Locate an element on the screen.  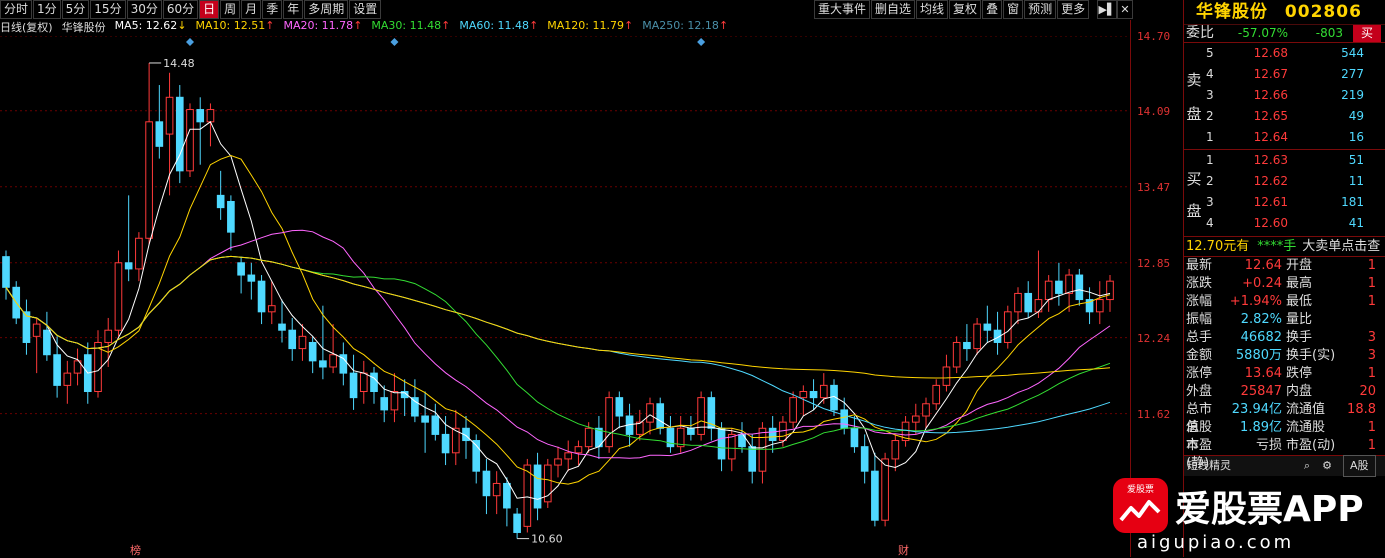
order-book-row: 2 12.62 11 is located at coordinates (1284, 181).